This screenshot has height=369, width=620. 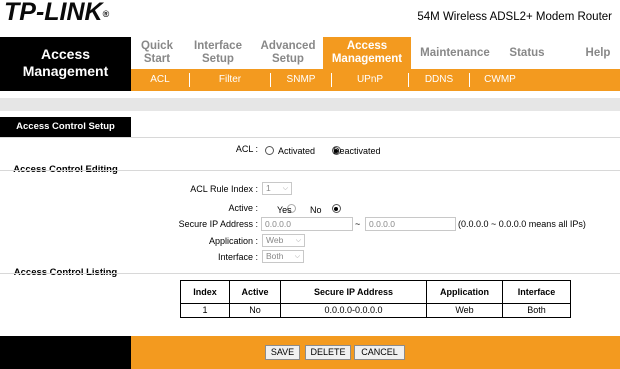 I want to click on application-select: Web ⌵, so click(x=283, y=240).